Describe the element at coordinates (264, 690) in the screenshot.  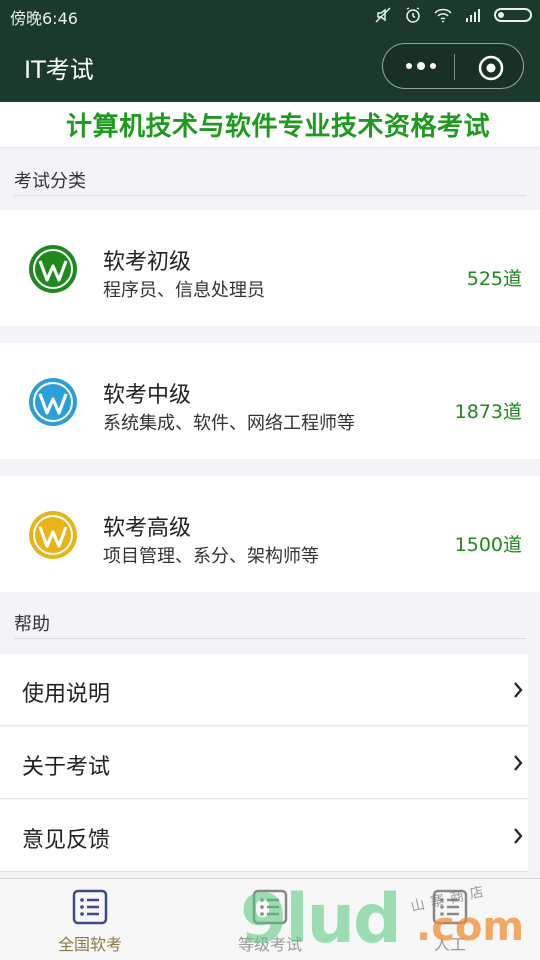
I see `help-item-instructions: 使用说明` at that location.